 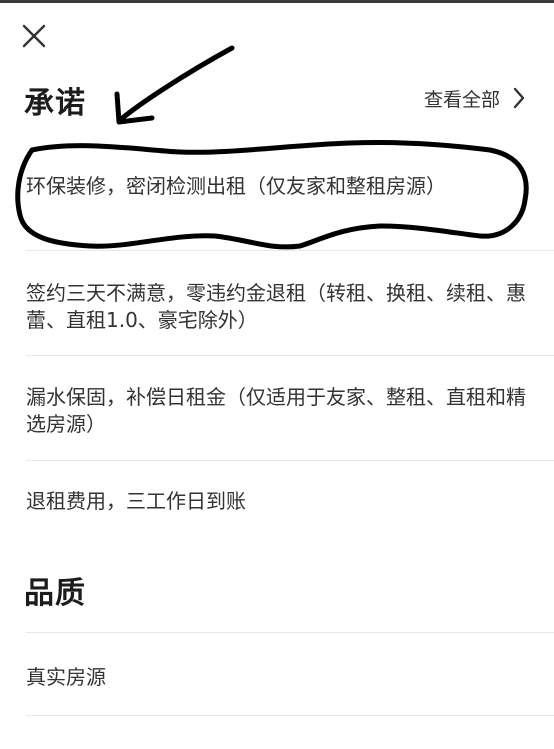 What do you see at coordinates (276, 307) in the screenshot?
I see `promise-item-three-day-refund: 签约三天不满意，零违约金退租（转租、换租、续租、惠蕾、直租1.0、豪宅除外）` at bounding box center [276, 307].